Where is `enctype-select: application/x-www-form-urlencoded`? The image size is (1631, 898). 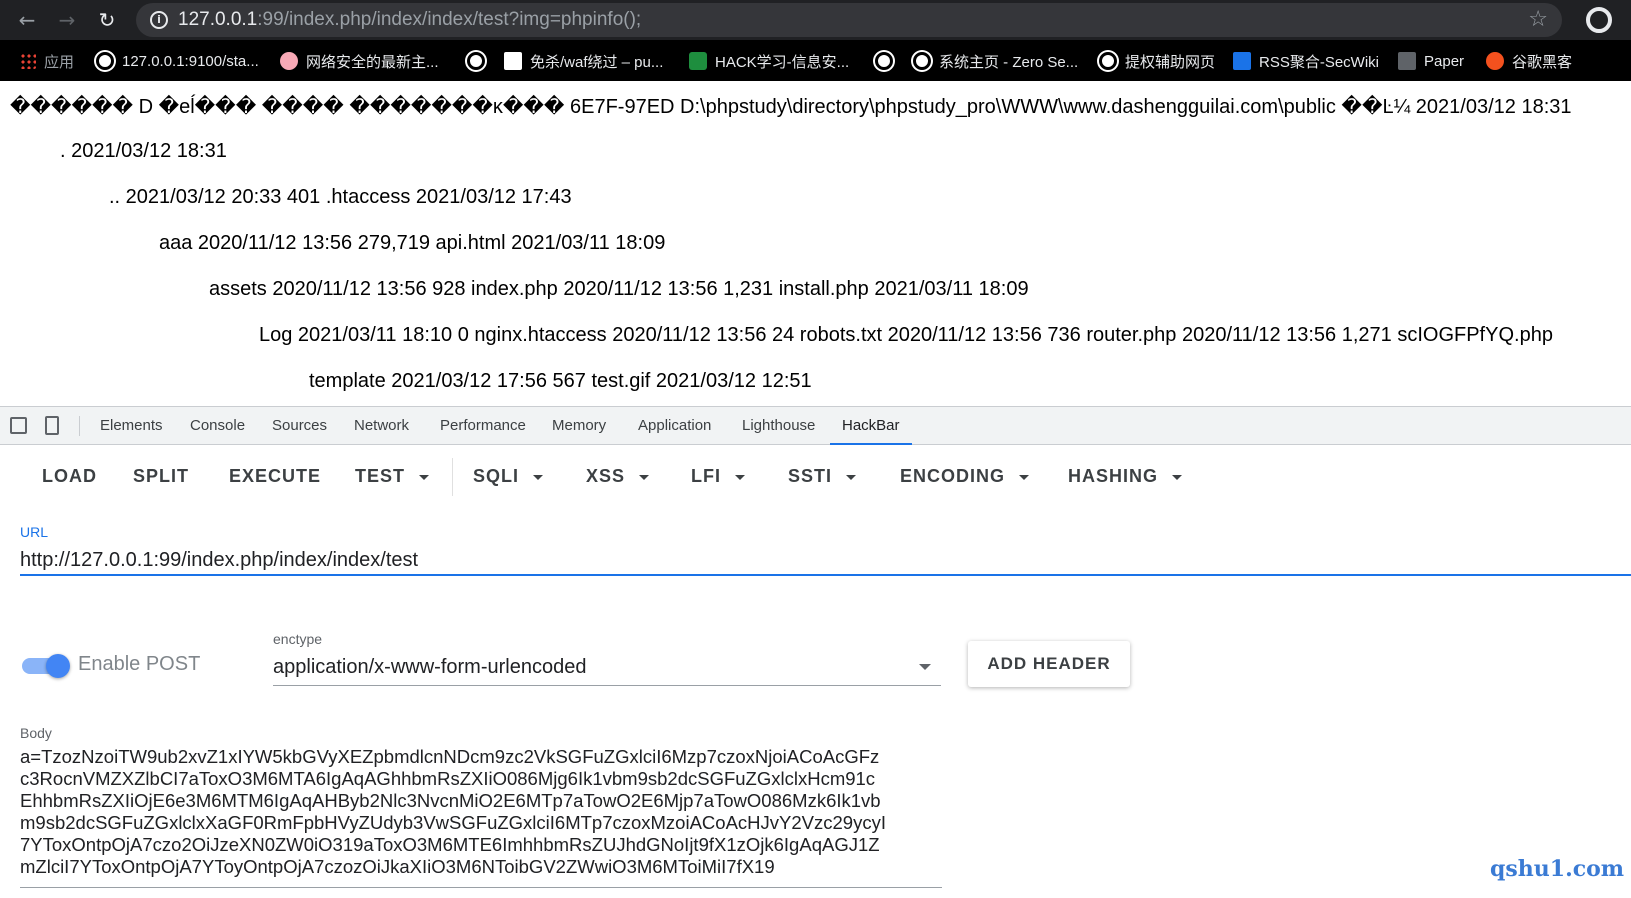
enctype-select: application/x-www-form-urlencoded is located at coordinates (607, 670).